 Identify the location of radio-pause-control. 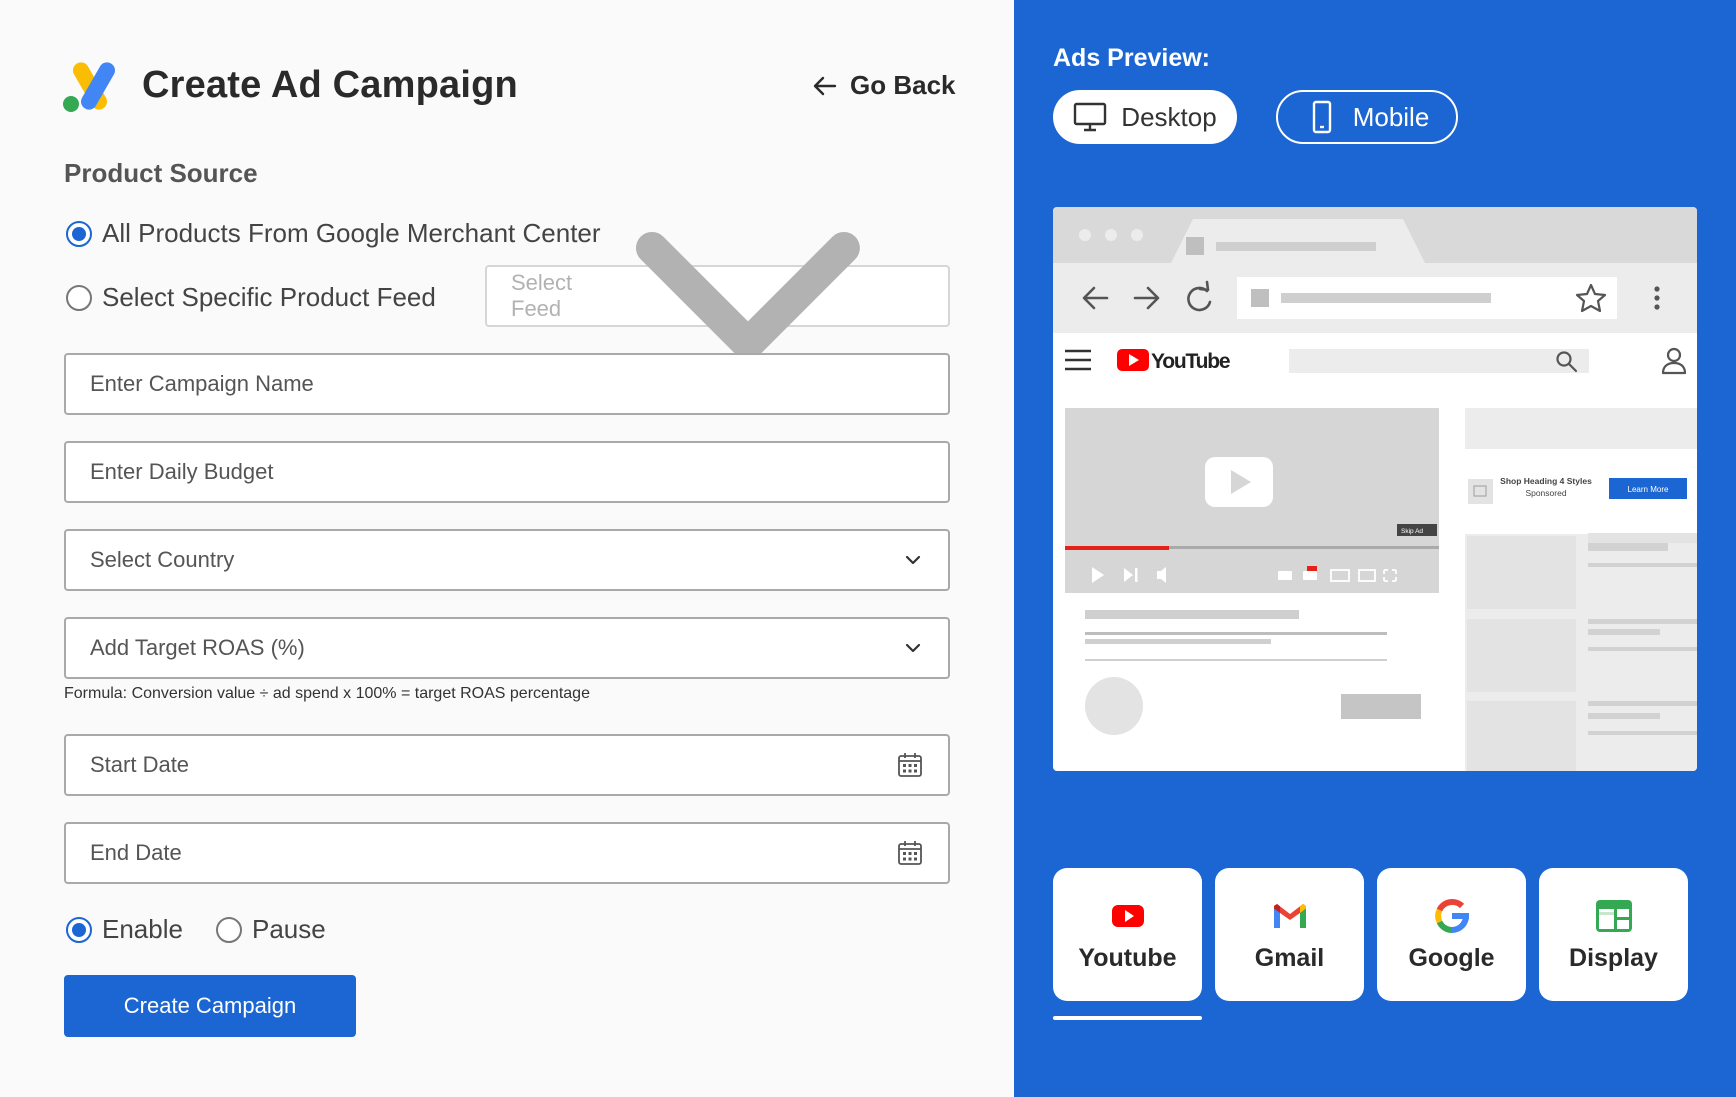
(229, 929).